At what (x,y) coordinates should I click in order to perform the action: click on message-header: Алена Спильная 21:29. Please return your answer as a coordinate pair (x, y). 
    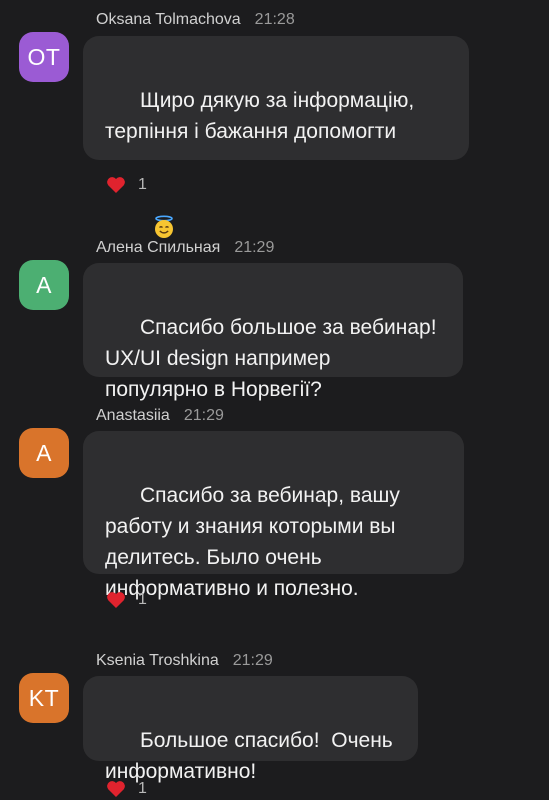
    Looking at the image, I should click on (185, 248).